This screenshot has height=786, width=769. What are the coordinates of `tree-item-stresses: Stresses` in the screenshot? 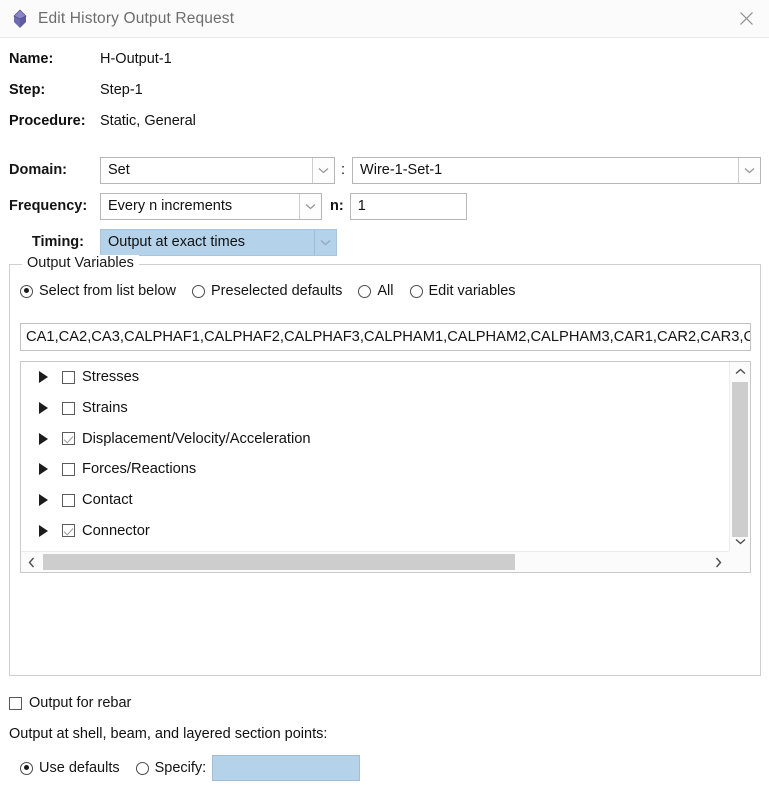 It's located at (375, 377).